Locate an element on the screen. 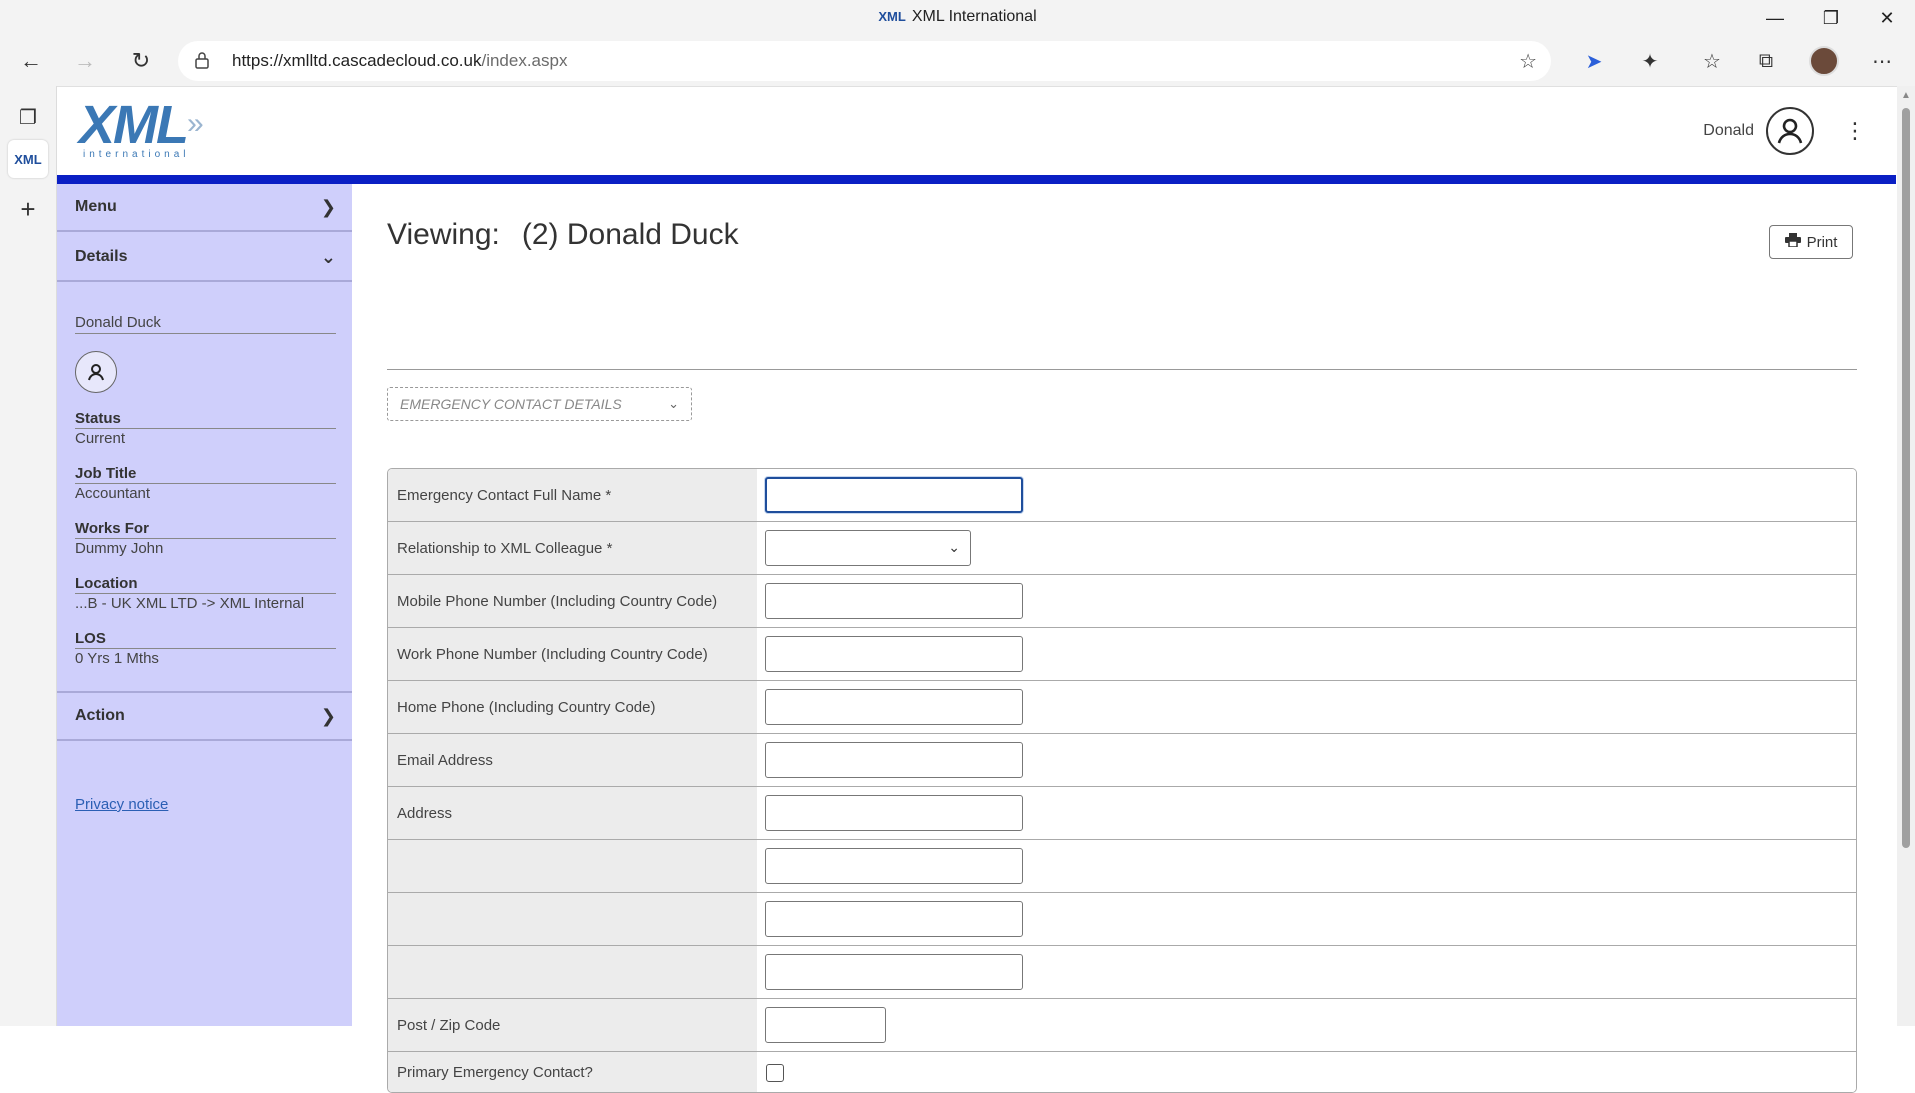 The width and height of the screenshot is (1915, 1093). favorites-icon: ☆ is located at coordinates (1712, 61).